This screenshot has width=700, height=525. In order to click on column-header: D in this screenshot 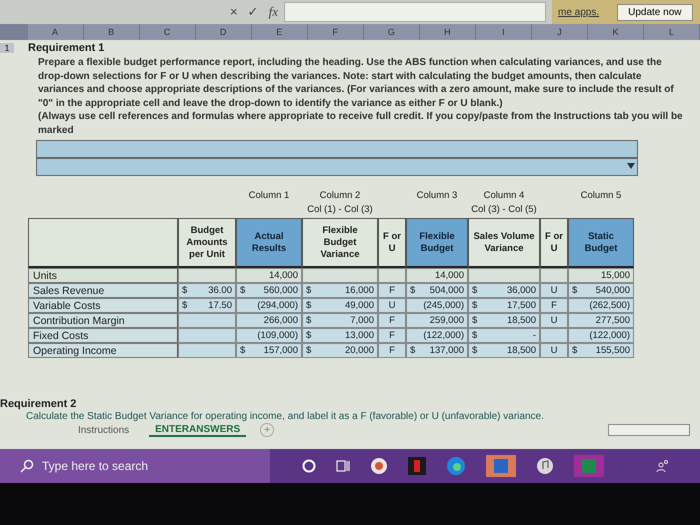, I will do `click(224, 32)`.